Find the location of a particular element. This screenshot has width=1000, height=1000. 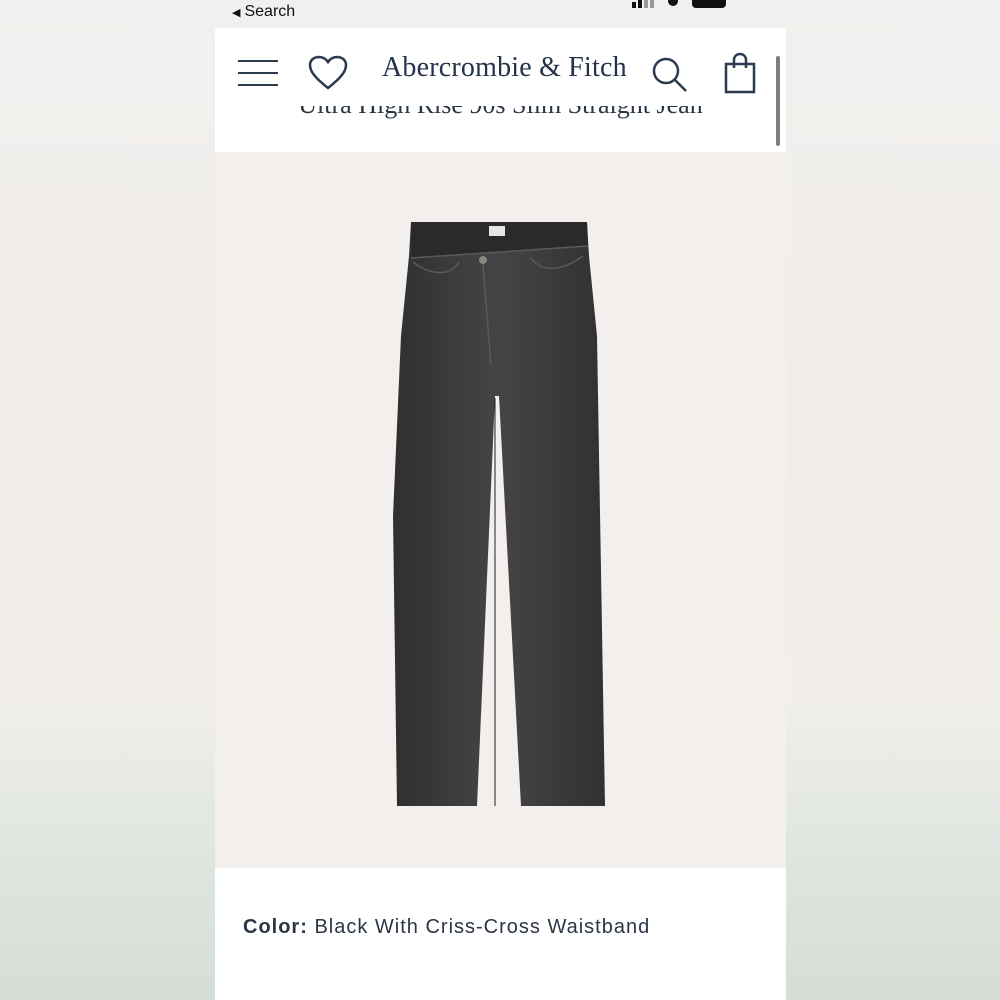

status-bar: ◀ Search is located at coordinates (500, 14).